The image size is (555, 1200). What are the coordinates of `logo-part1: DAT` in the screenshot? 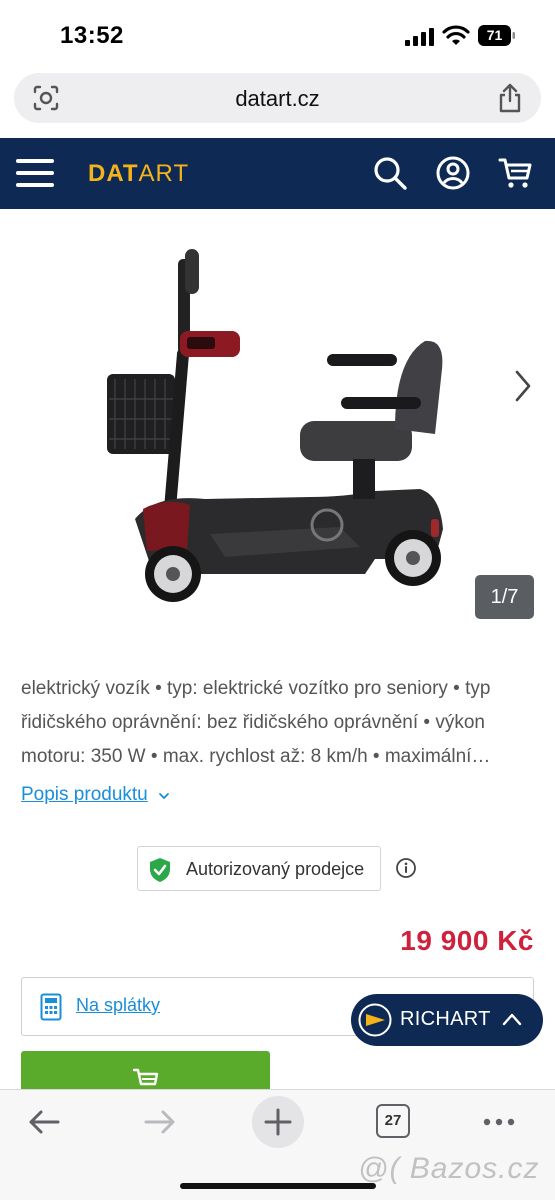 It's located at (113, 173).